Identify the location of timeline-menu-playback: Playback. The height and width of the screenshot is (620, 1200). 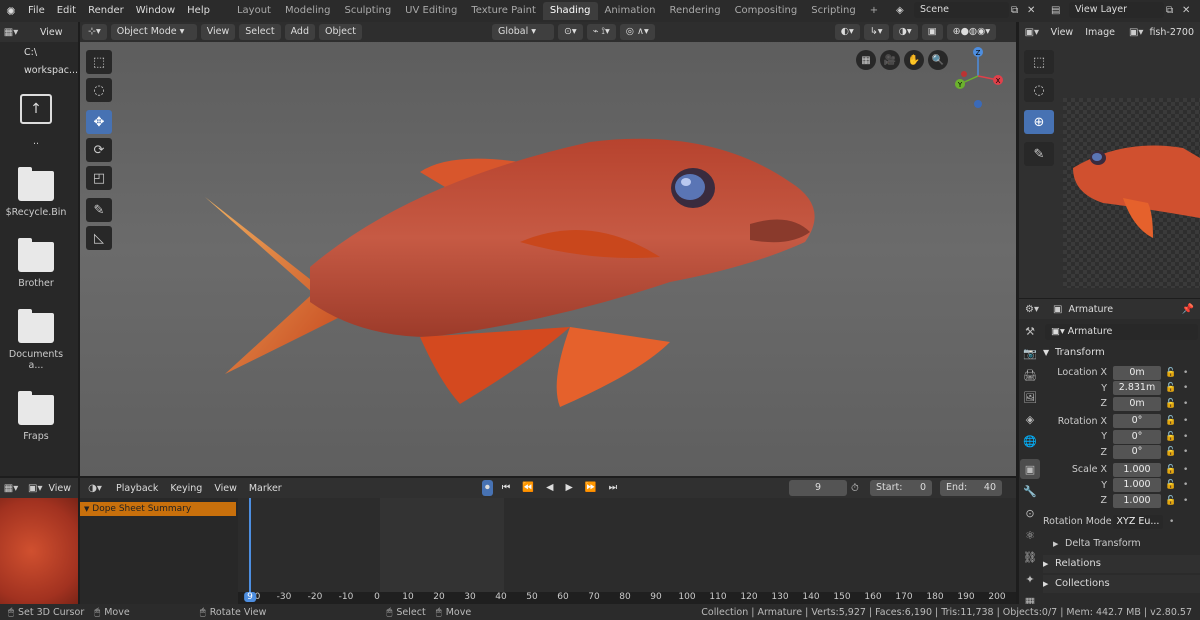
(137, 488).